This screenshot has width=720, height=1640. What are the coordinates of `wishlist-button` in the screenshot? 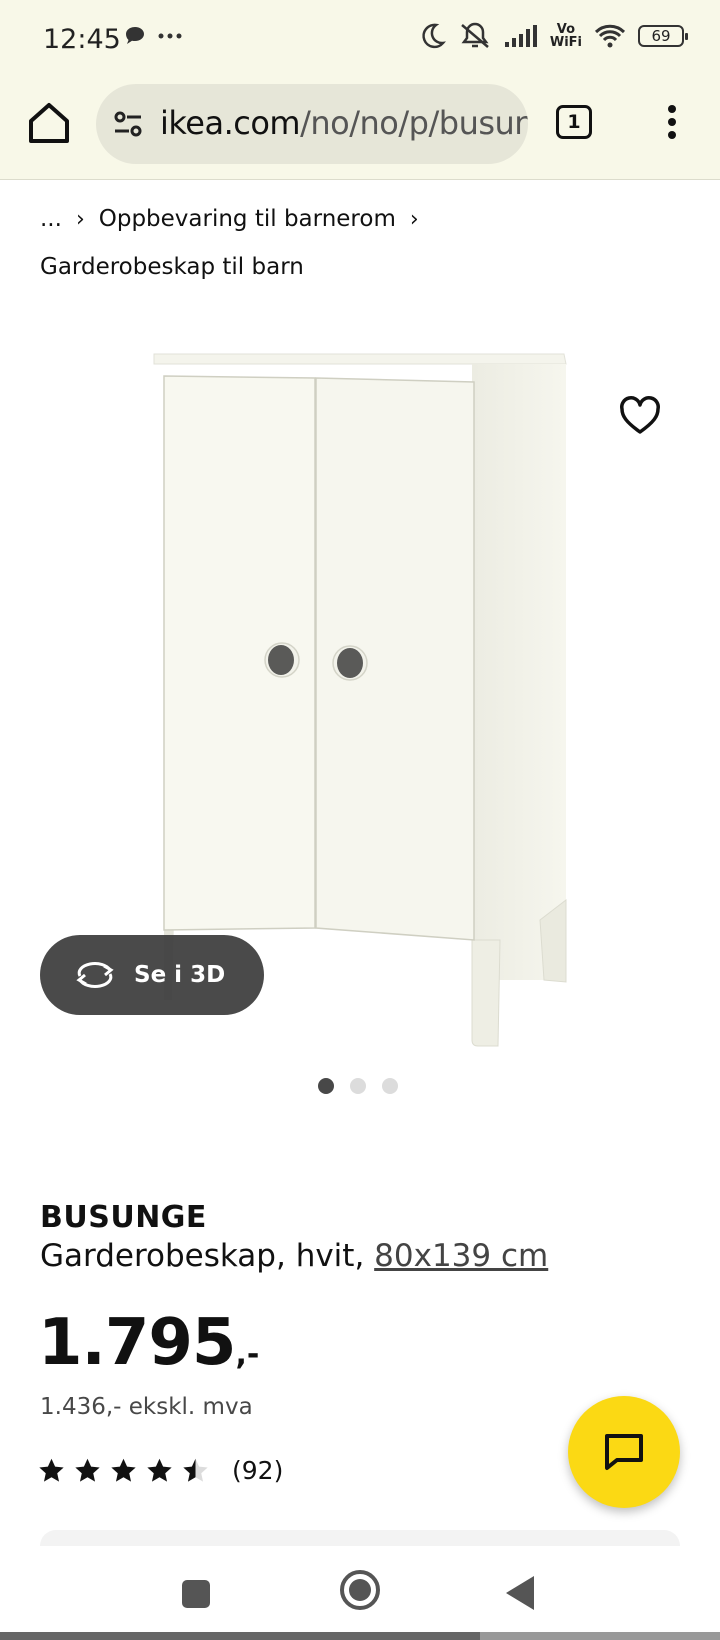 It's located at (640, 416).